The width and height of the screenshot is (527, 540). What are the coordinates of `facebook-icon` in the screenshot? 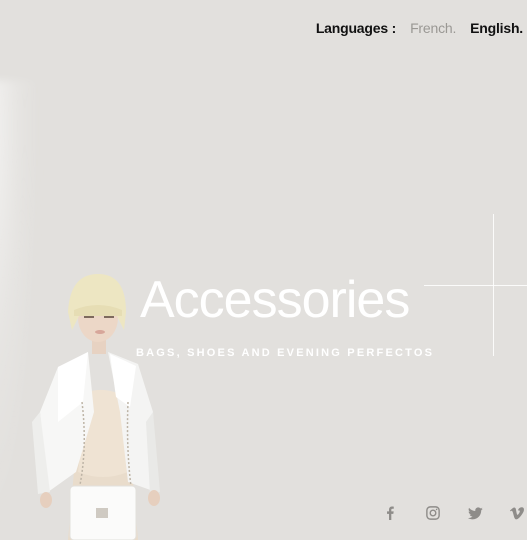 It's located at (390, 513).